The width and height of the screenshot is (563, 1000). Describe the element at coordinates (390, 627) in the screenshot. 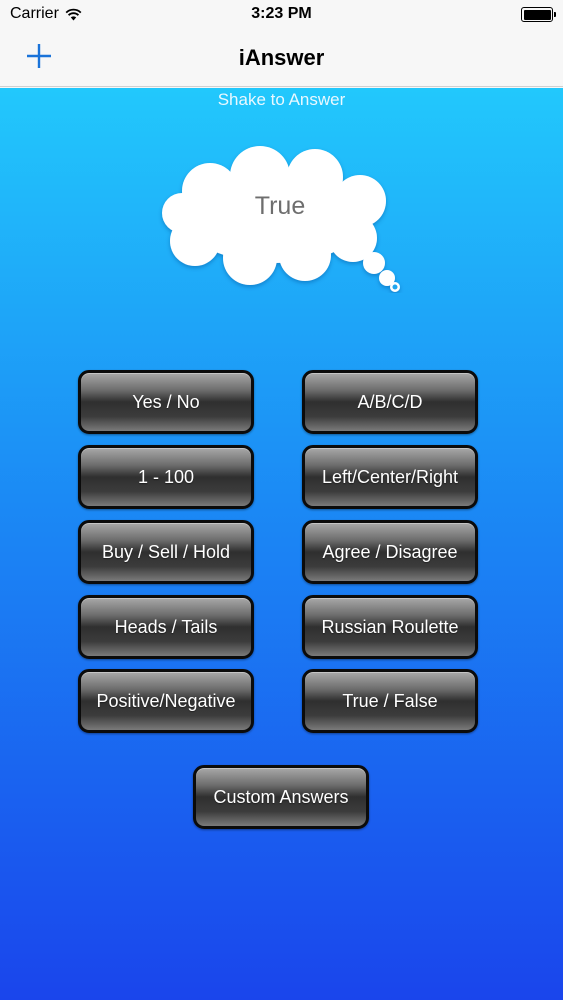

I see `russian-roulette-button: Russian Roulette` at that location.